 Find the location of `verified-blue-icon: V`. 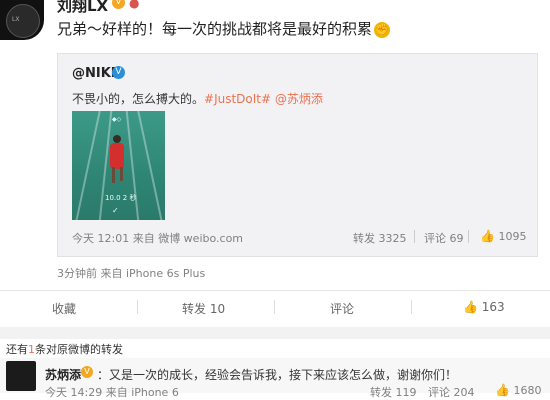

verified-blue-icon: V is located at coordinates (118, 72).